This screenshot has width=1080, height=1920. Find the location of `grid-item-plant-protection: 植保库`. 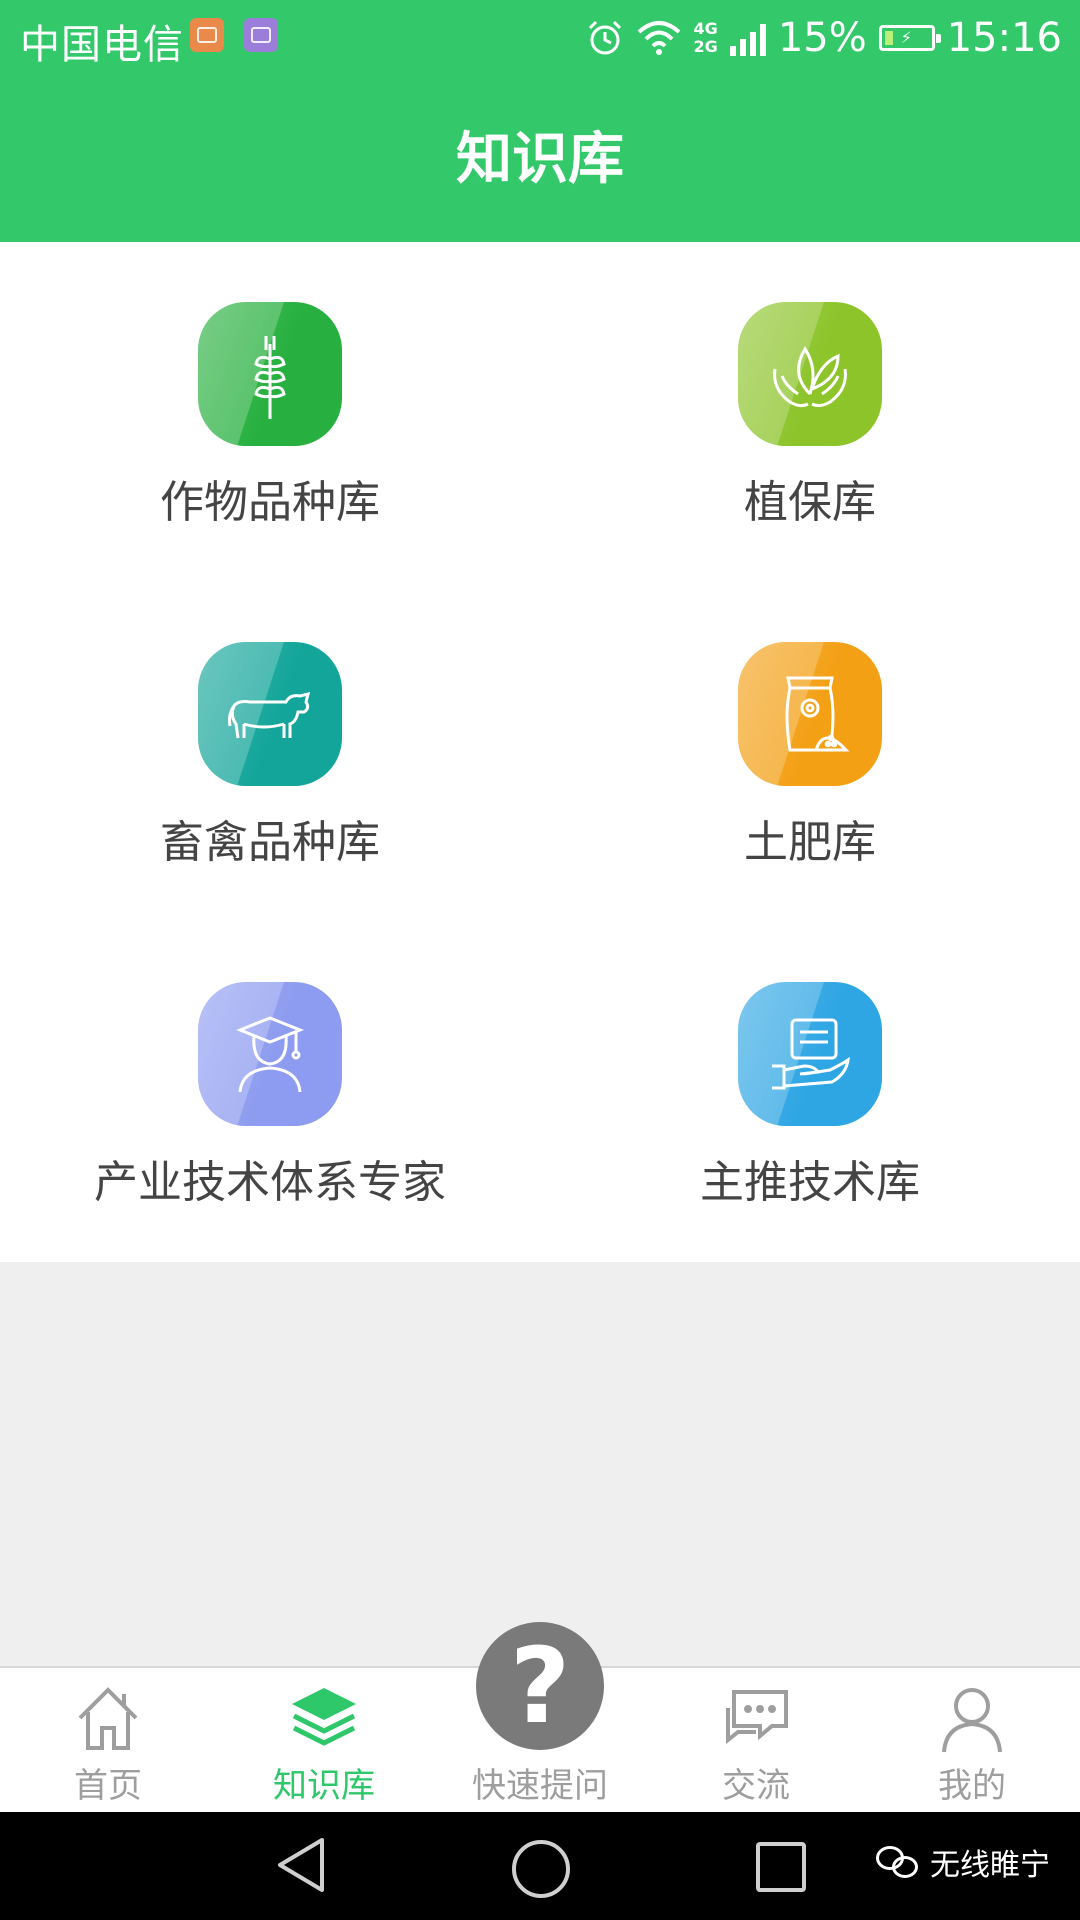

grid-item-plant-protection: 植保库 is located at coordinates (810, 412).